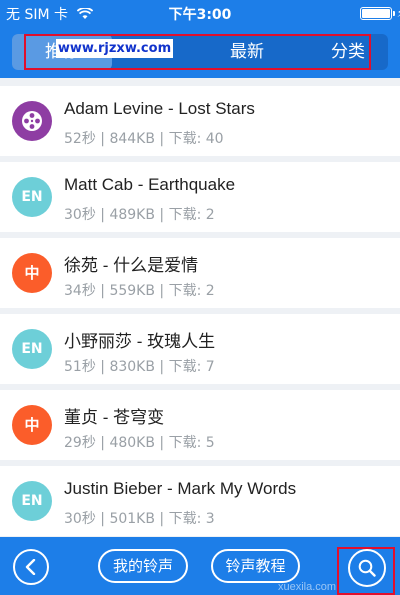 This screenshot has width=400, height=595. I want to click on ringtone-size: 489KB, so click(132, 215).